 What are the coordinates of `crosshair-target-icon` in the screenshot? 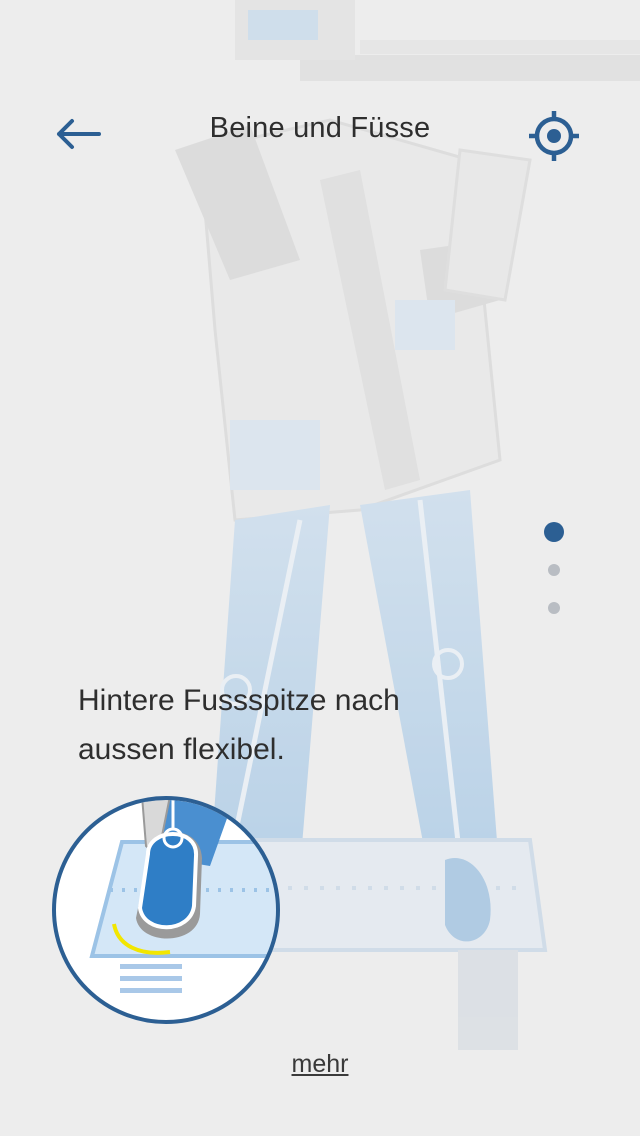 It's located at (554, 136).